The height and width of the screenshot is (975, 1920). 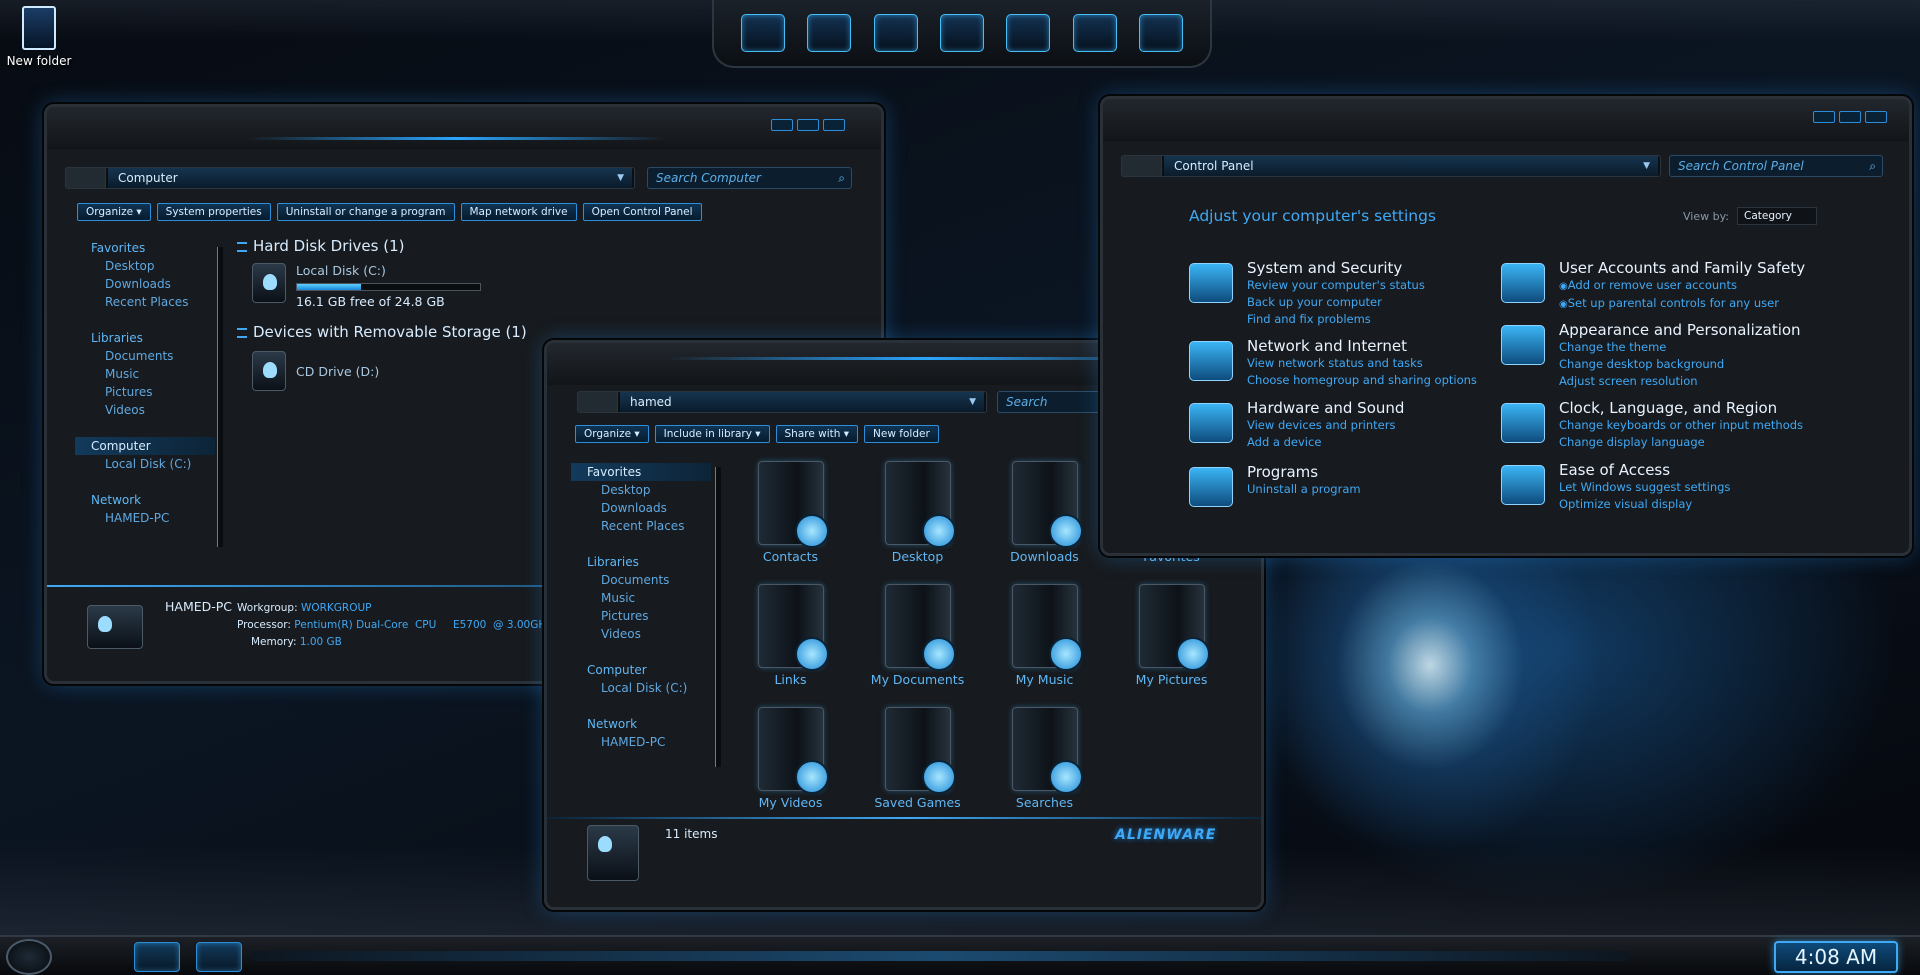 I want to click on folder-item: Saved Games, so click(x=917, y=758).